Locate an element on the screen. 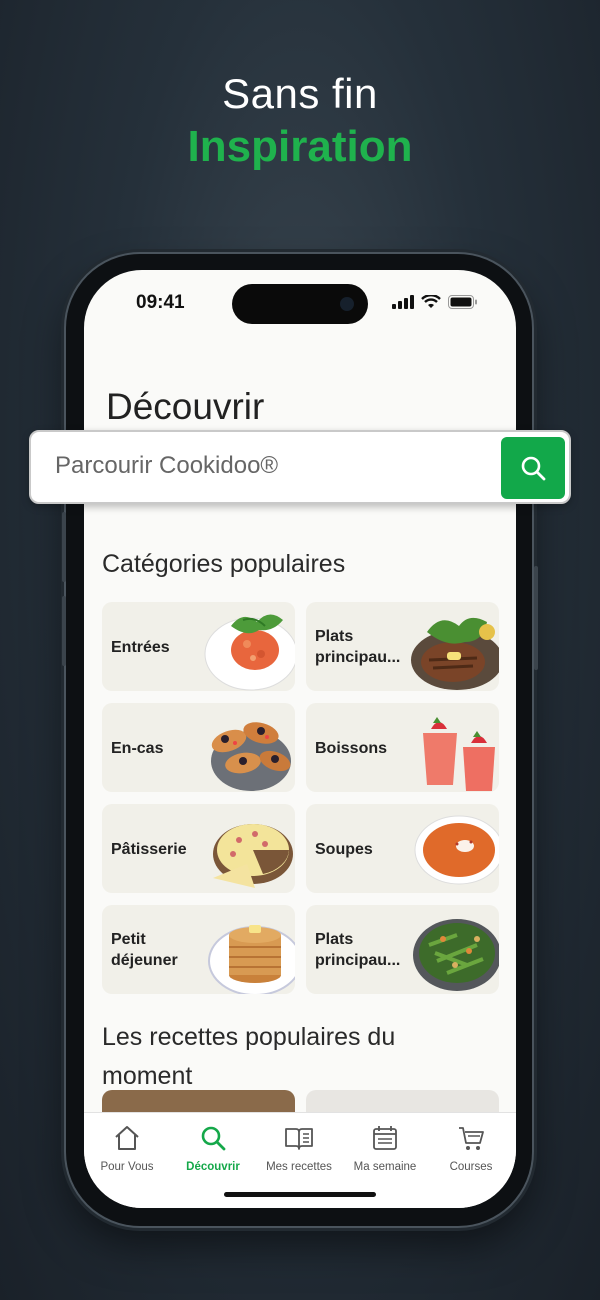  book-icon is located at coordinates (299, 1139).